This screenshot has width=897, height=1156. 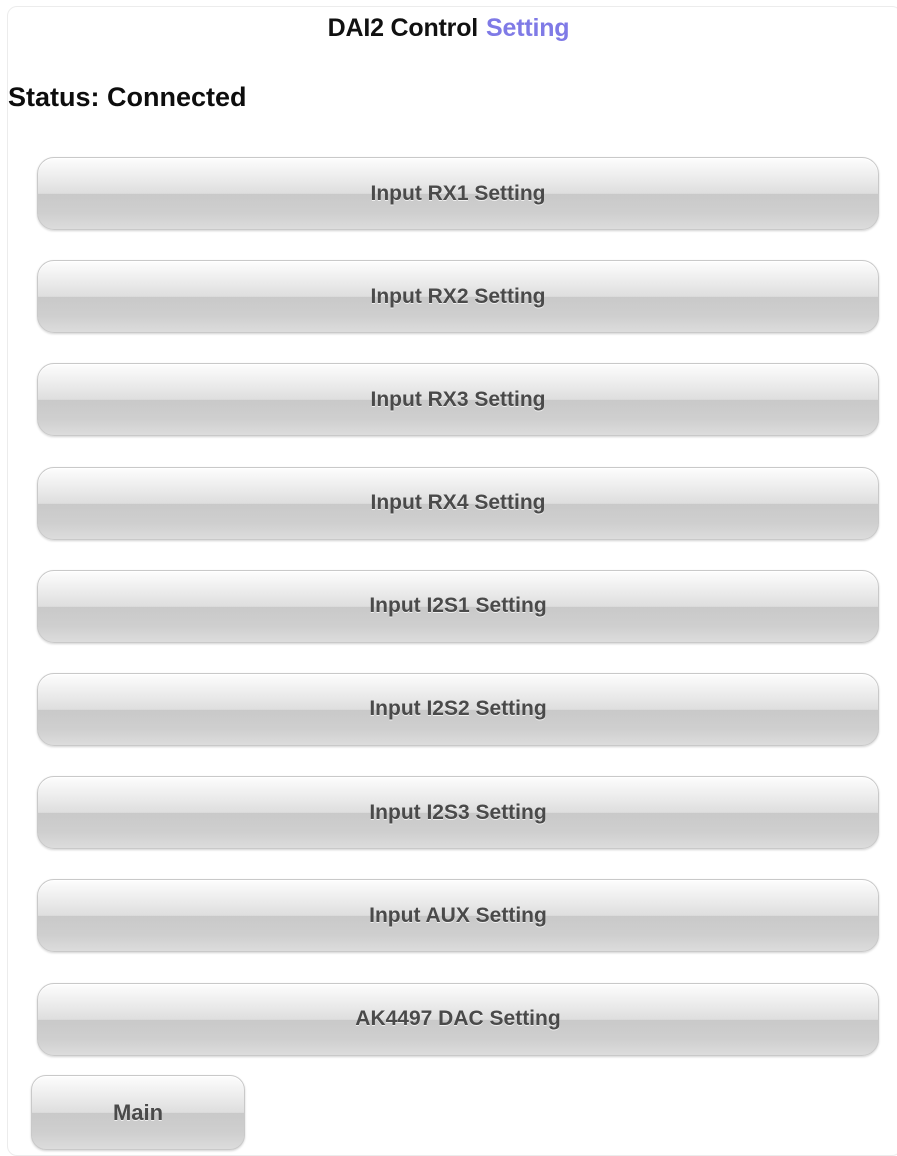 I want to click on input-rx2-setting-button: Input RX2 Setting, so click(x=458, y=297).